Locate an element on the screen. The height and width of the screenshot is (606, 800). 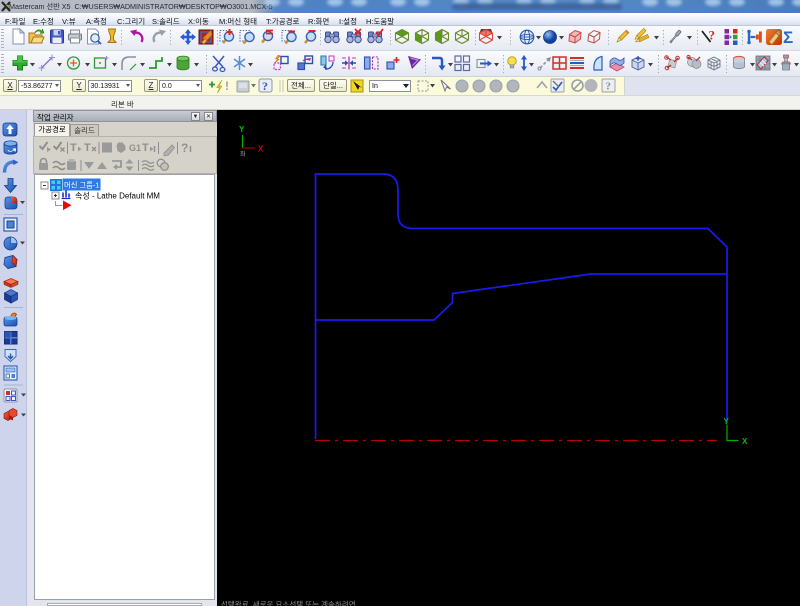
svg-text: 좌 is located at coordinates (243, 154).